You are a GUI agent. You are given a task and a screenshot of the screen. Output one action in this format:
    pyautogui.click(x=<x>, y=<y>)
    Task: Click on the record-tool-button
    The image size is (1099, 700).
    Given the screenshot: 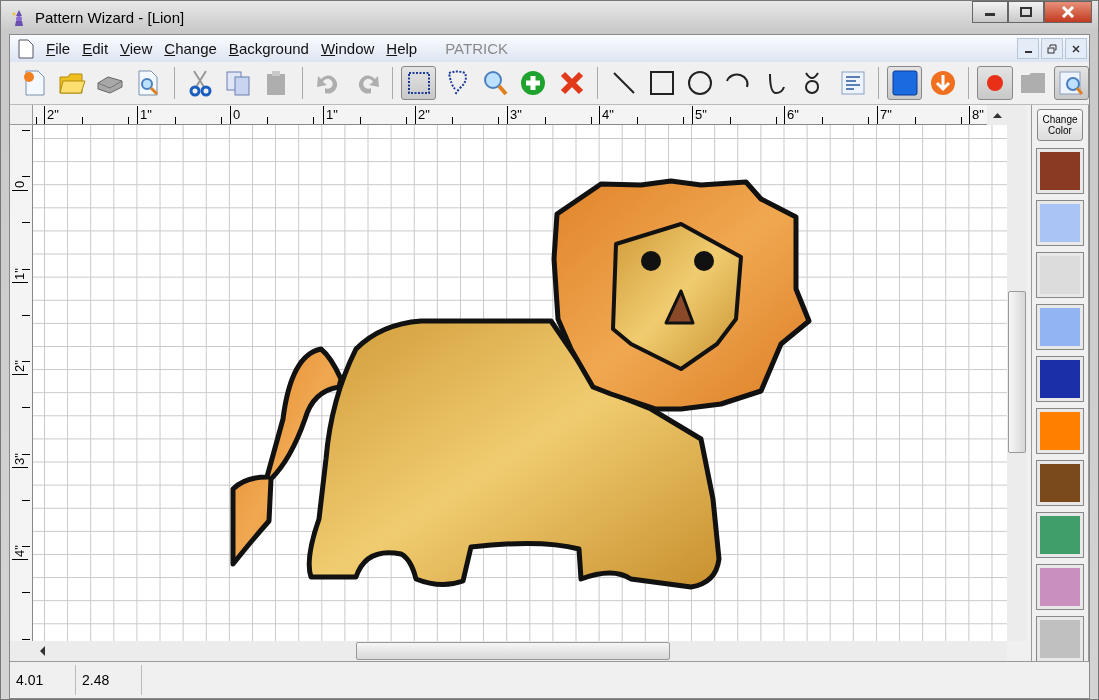 What is the action you would take?
    pyautogui.click(x=995, y=83)
    